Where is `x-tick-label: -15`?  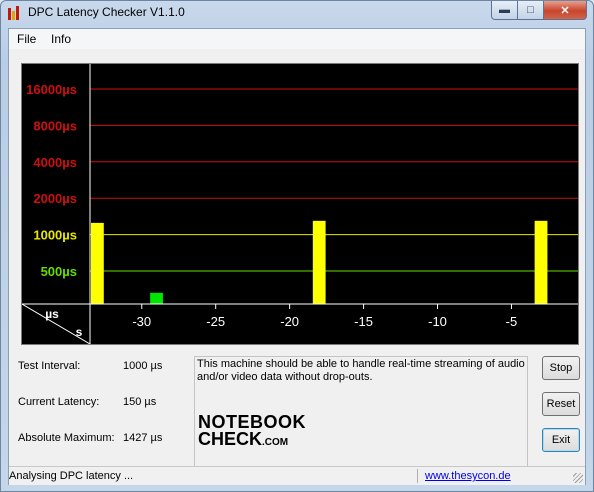
x-tick-label: -15 is located at coordinates (363, 321).